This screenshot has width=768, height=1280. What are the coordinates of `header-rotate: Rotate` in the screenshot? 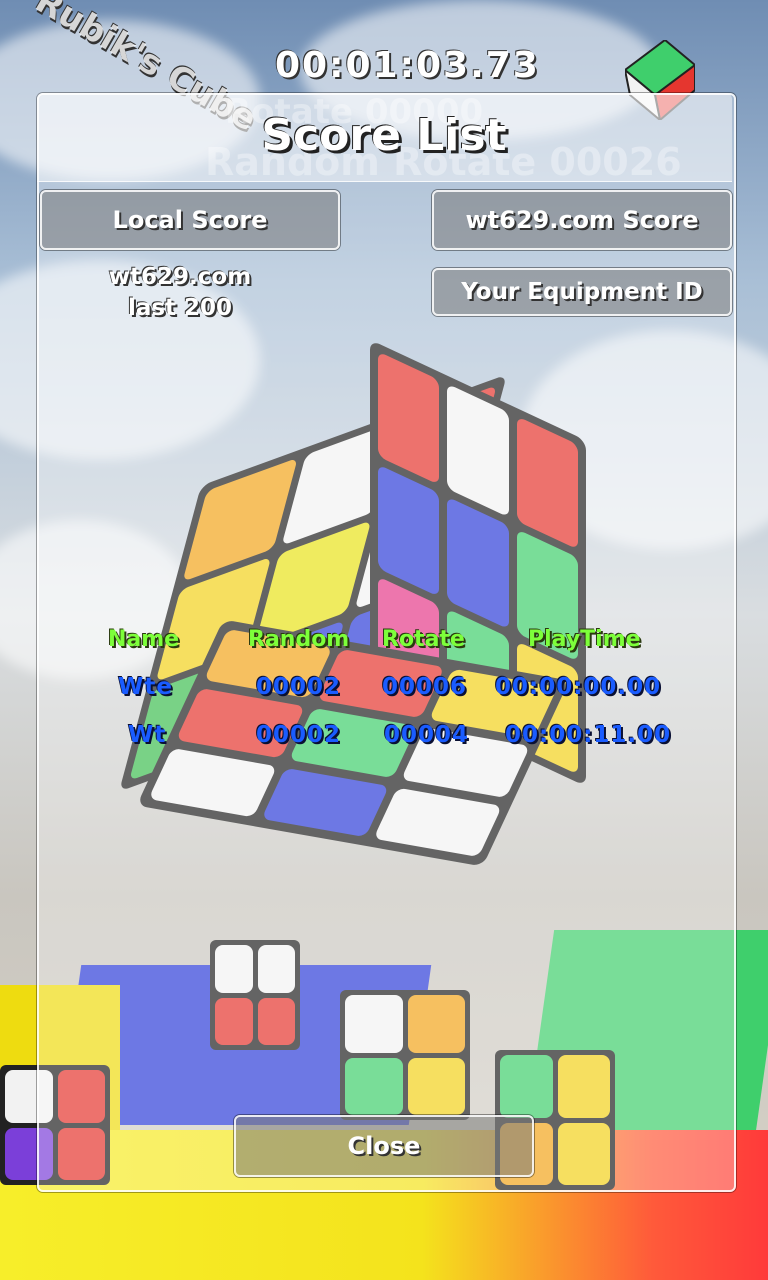 It's located at (423, 639).